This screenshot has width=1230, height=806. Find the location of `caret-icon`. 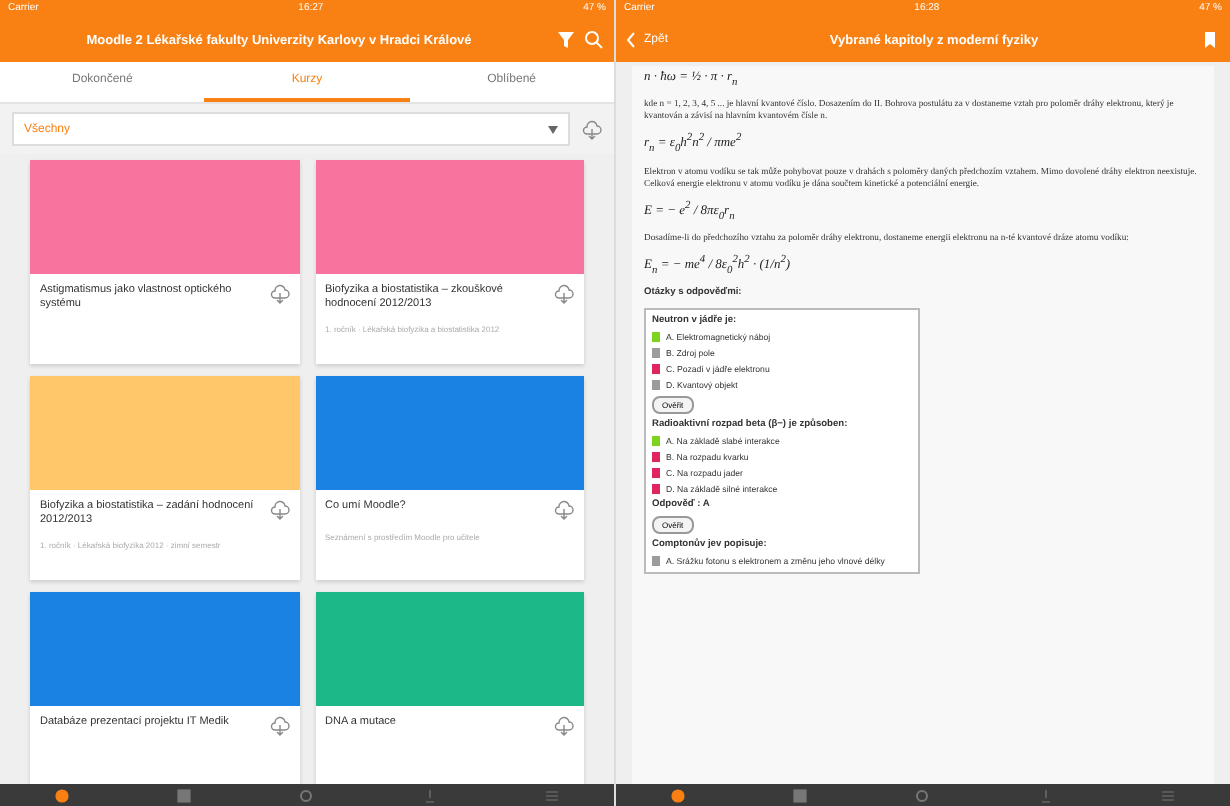

caret-icon is located at coordinates (553, 129).